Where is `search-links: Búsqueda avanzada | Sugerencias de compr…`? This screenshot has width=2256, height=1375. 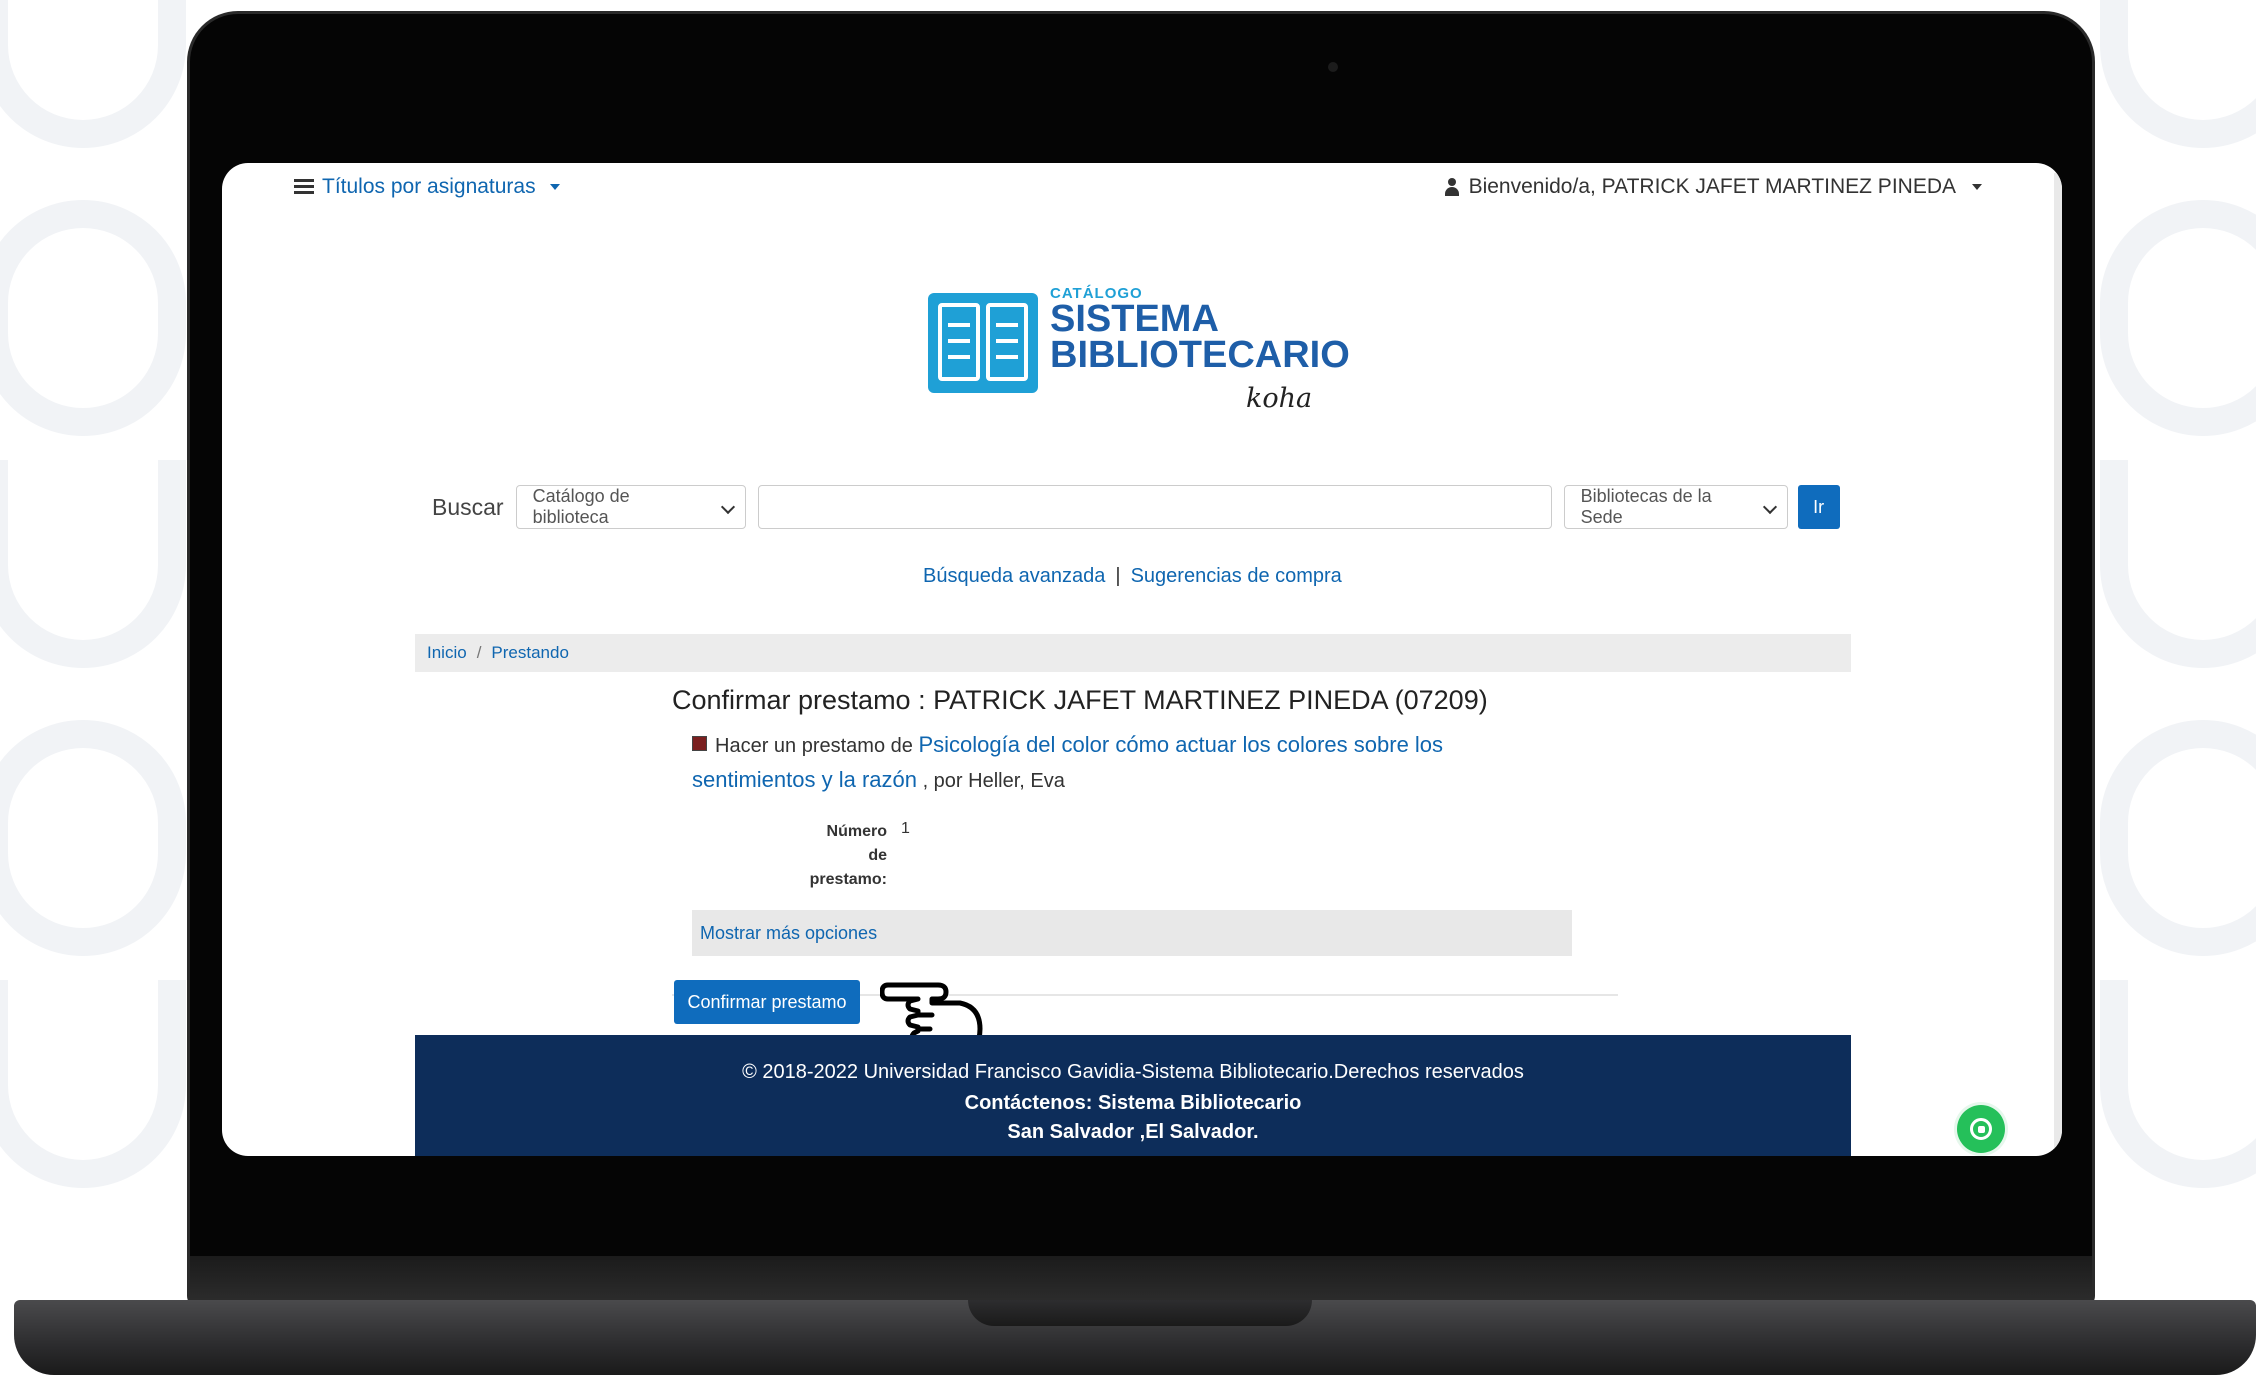
search-links: Búsqueda avanzada | Sugerencias de compr… is located at coordinates (1132, 576).